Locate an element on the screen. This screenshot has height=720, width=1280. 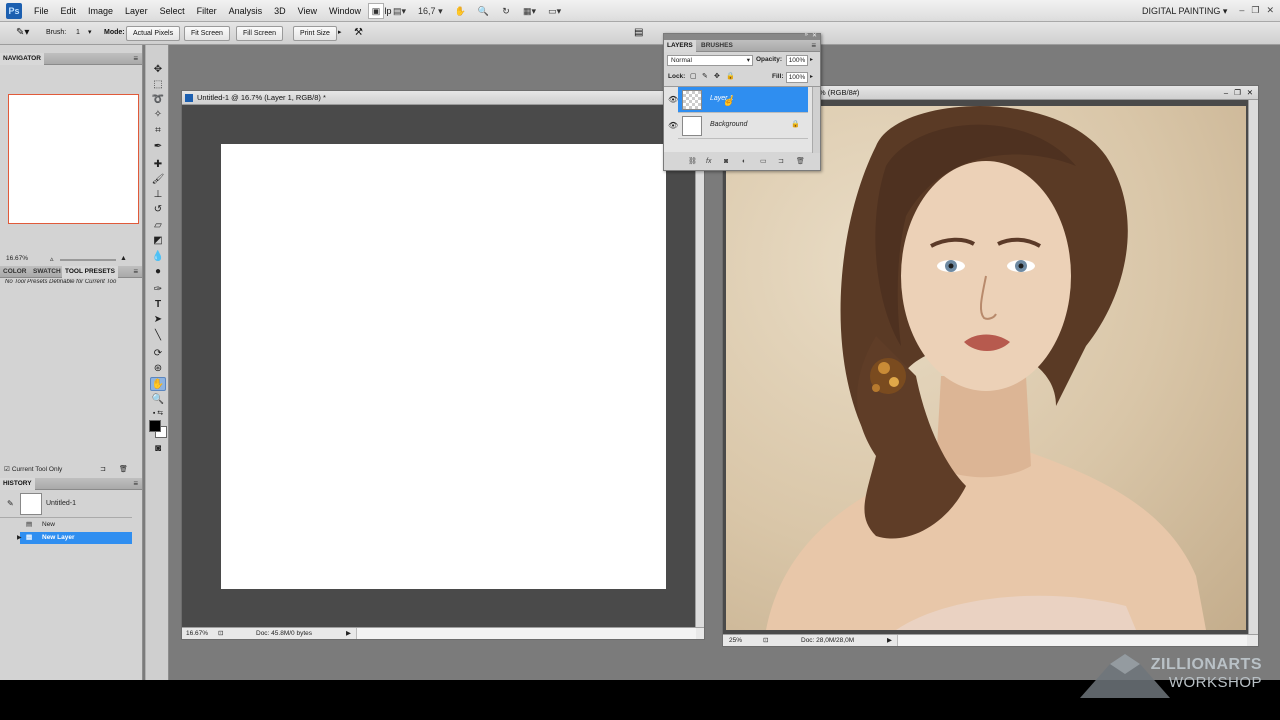
navigator-preview is located at coordinates (73, 159).